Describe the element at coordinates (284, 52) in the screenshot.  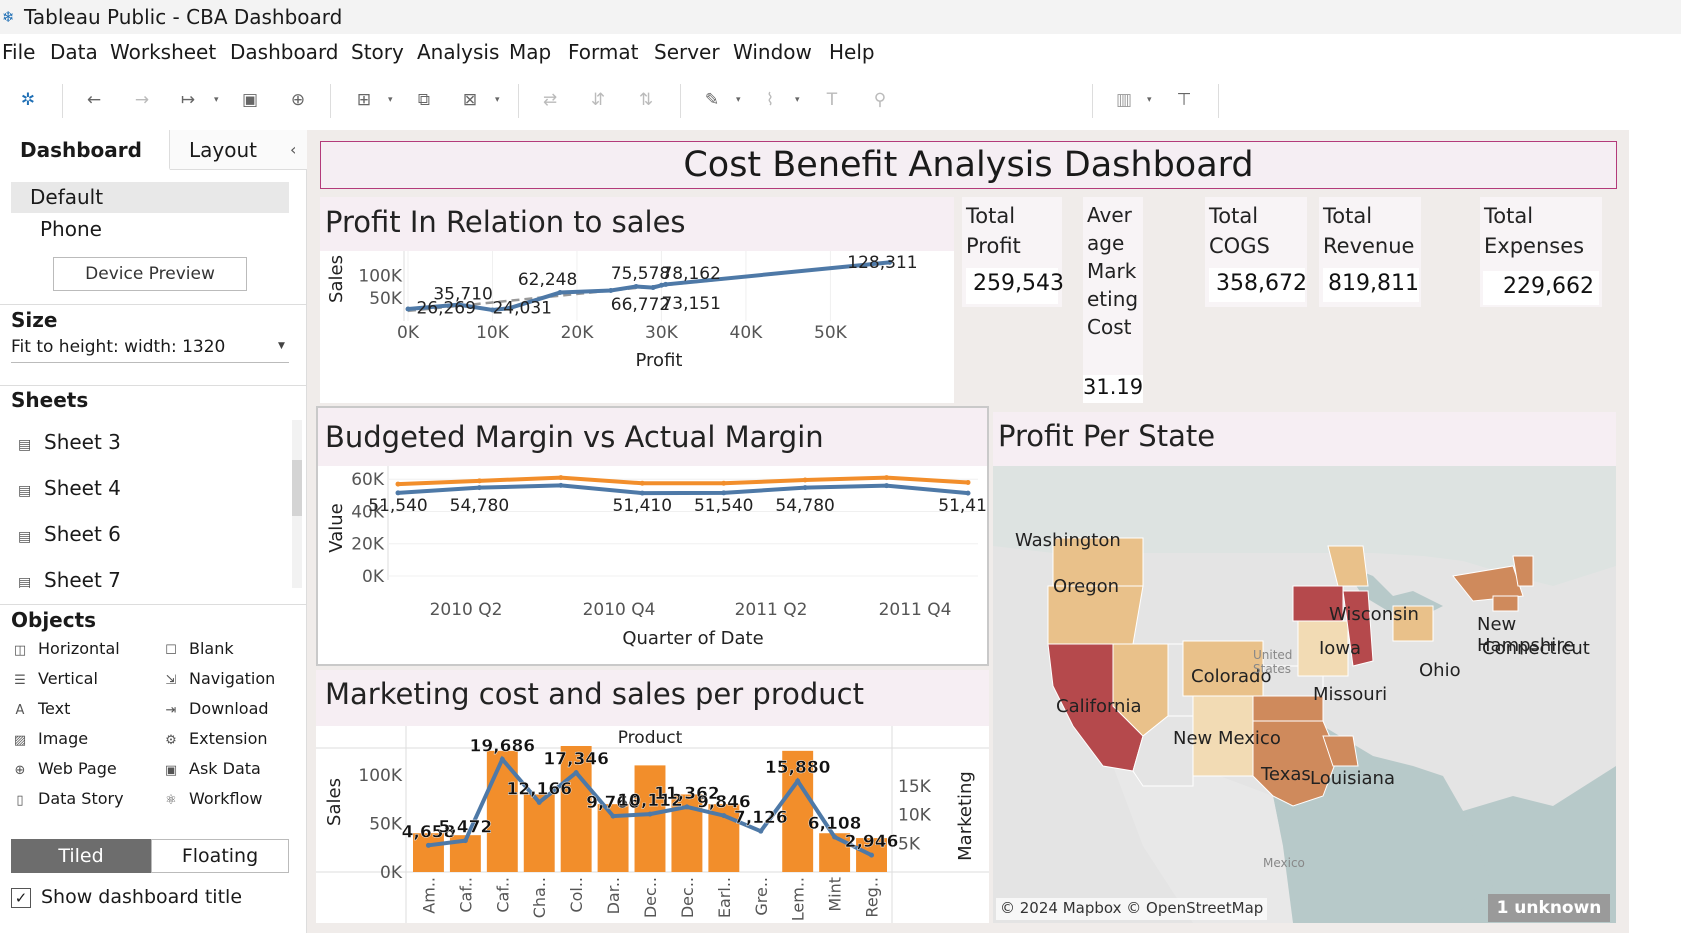
I see `menu-dashboard: Dashboard` at that location.